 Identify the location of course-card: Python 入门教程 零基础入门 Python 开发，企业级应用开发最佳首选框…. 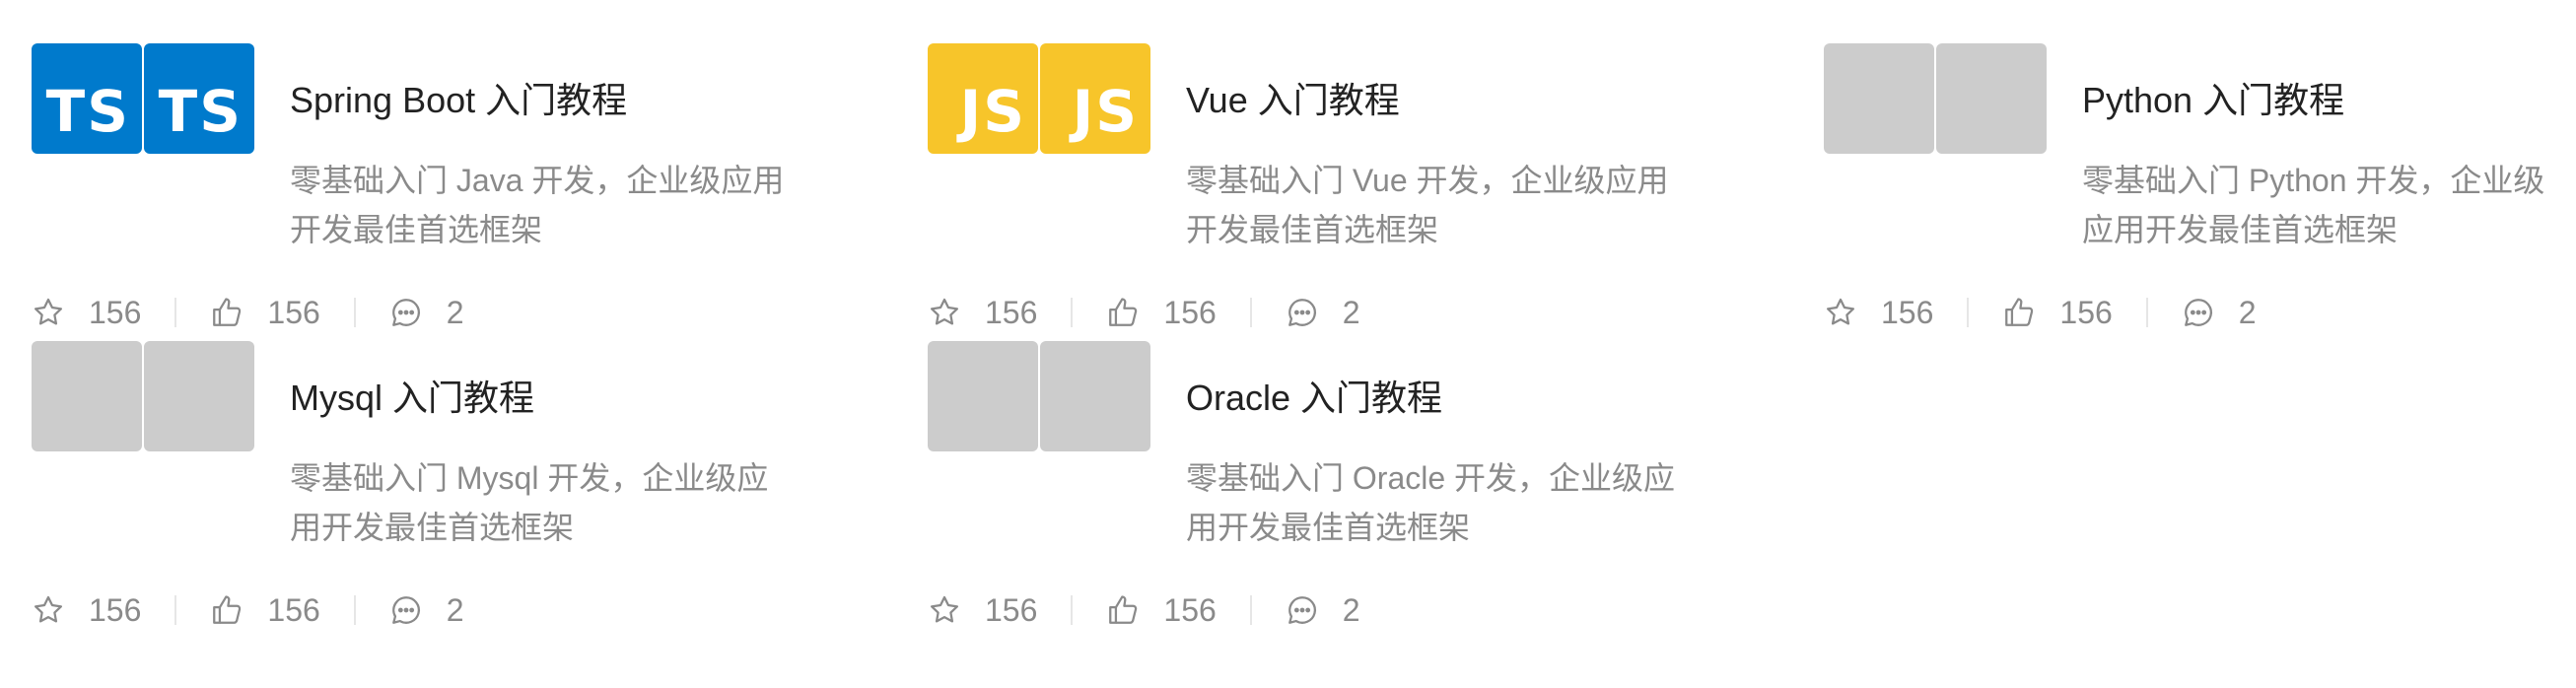
(2200, 191).